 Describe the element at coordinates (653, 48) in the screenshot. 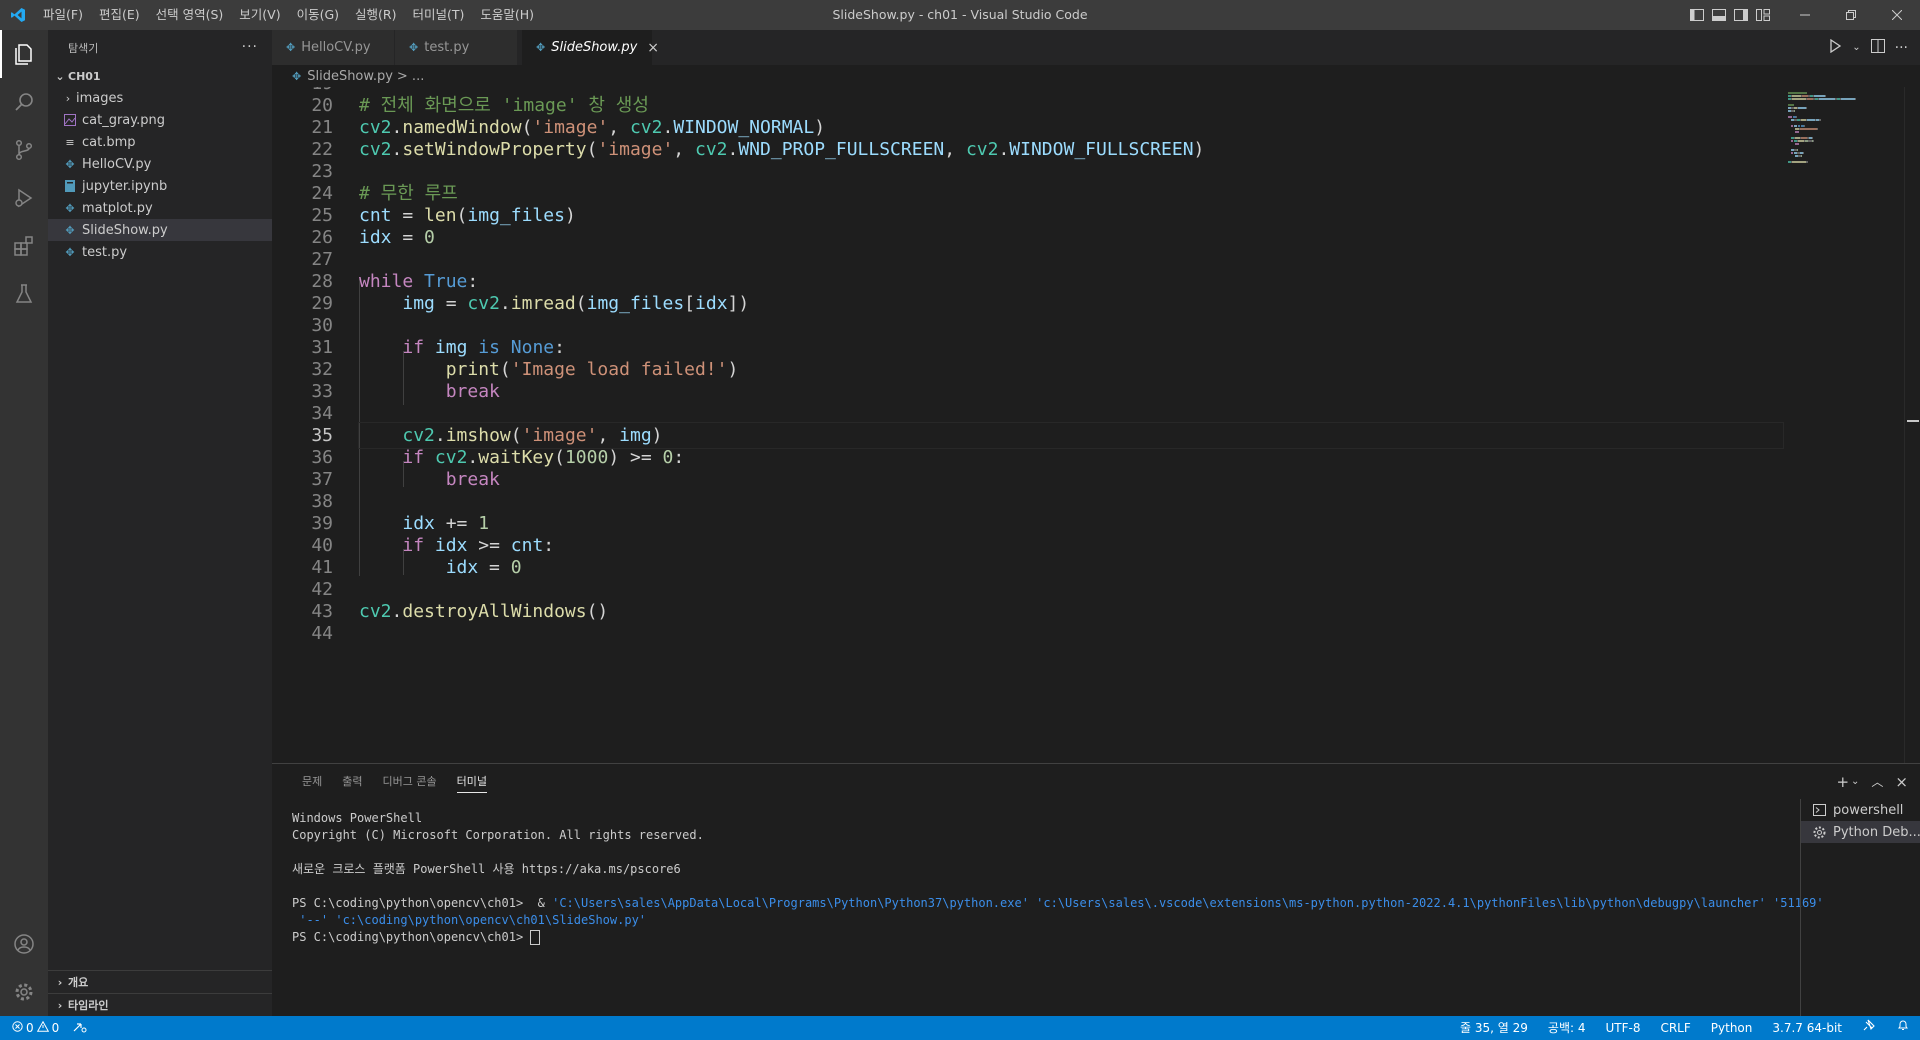

I see `close-tab-icon: ×` at that location.